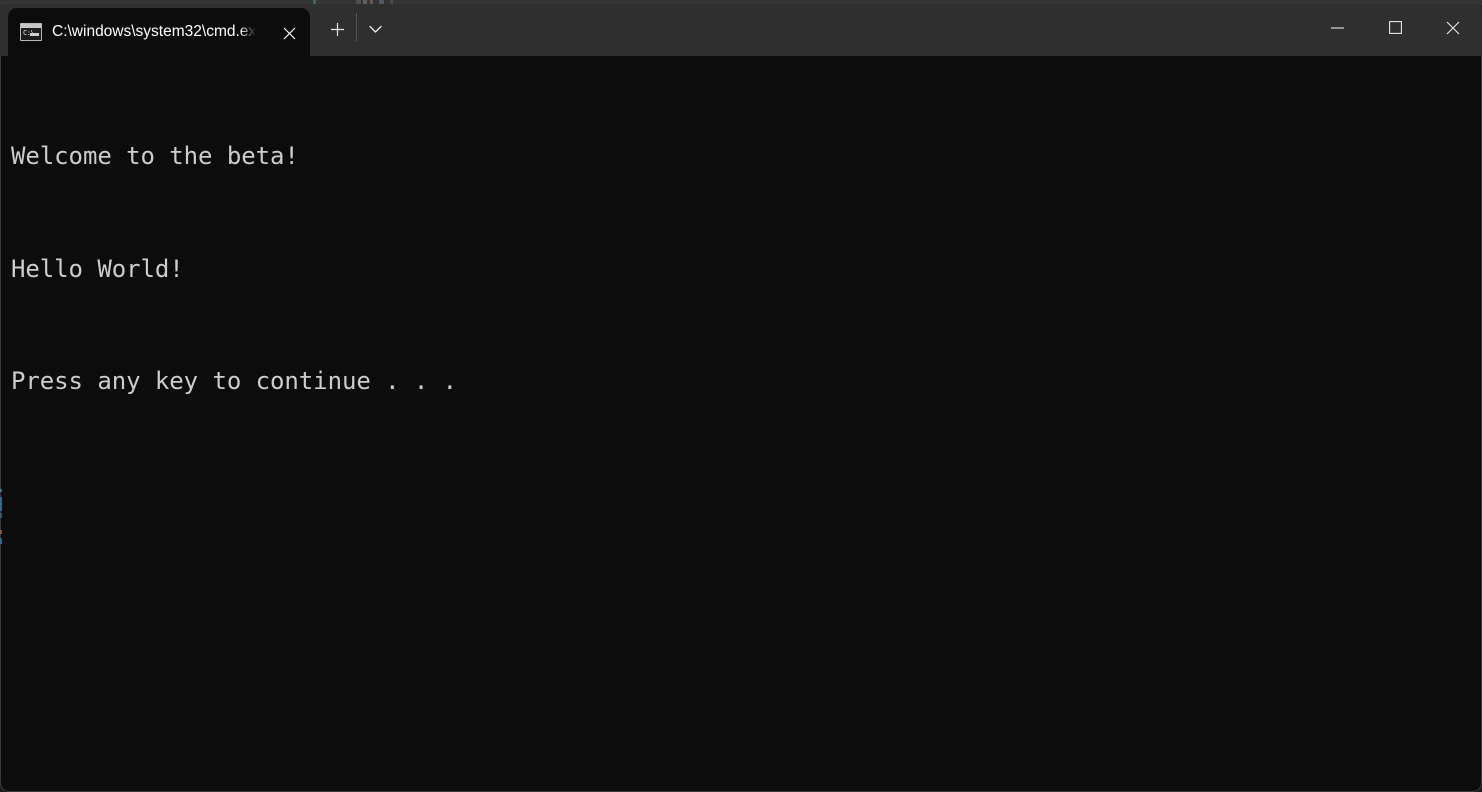 Image resolution: width=1482 pixels, height=792 pixels. What do you see at coordinates (234, 381) in the screenshot?
I see `terminal-line: Press any key to continue . . .` at bounding box center [234, 381].